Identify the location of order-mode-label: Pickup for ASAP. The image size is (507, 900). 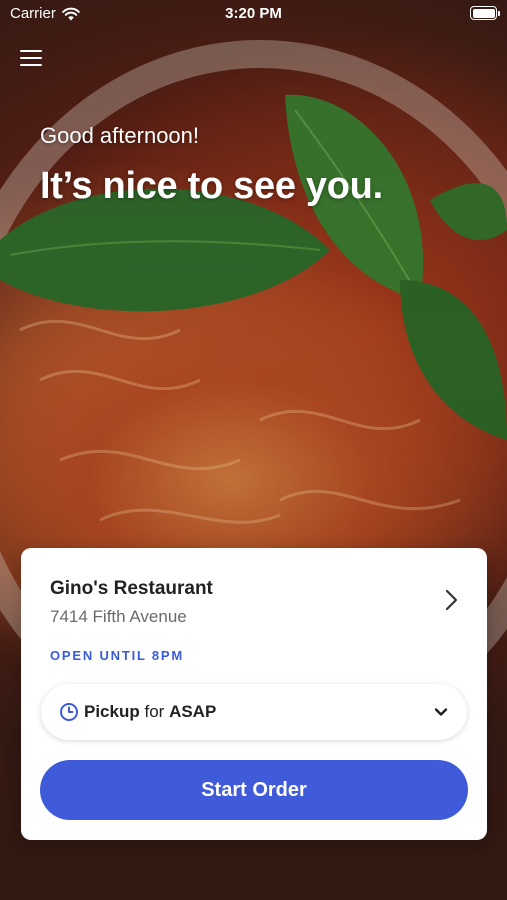
(150, 712).